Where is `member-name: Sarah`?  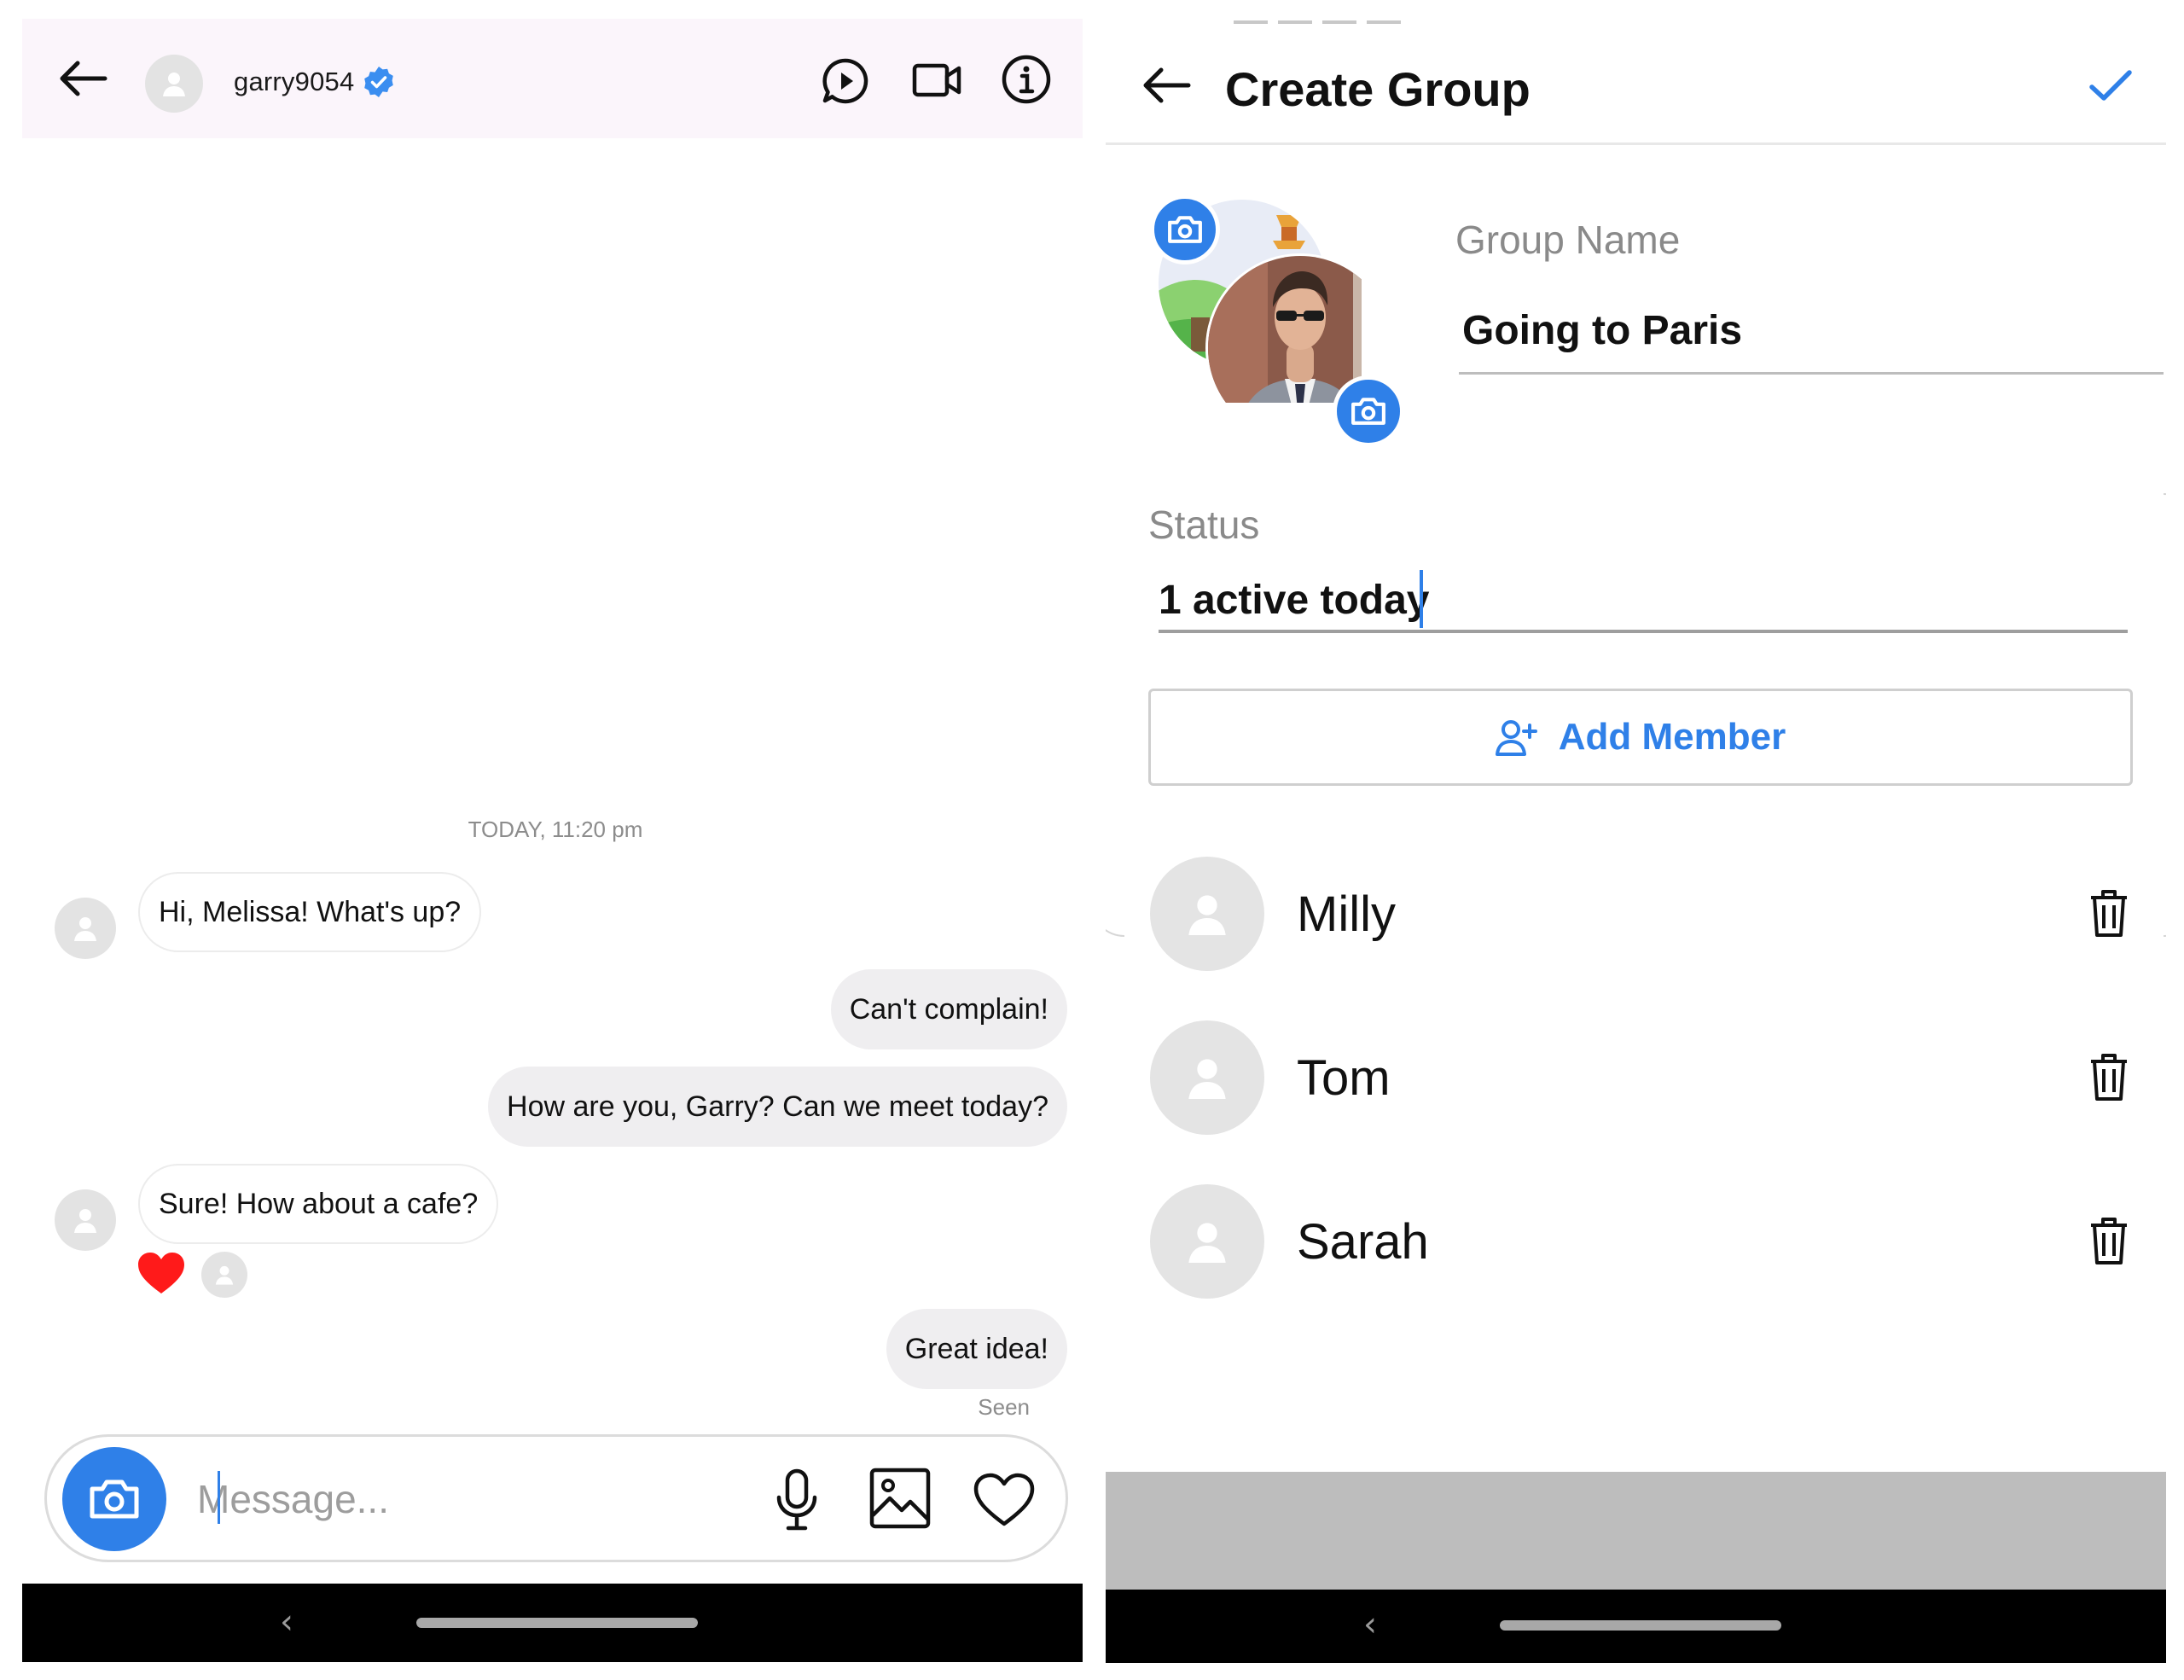 member-name: Sarah is located at coordinates (1363, 1242).